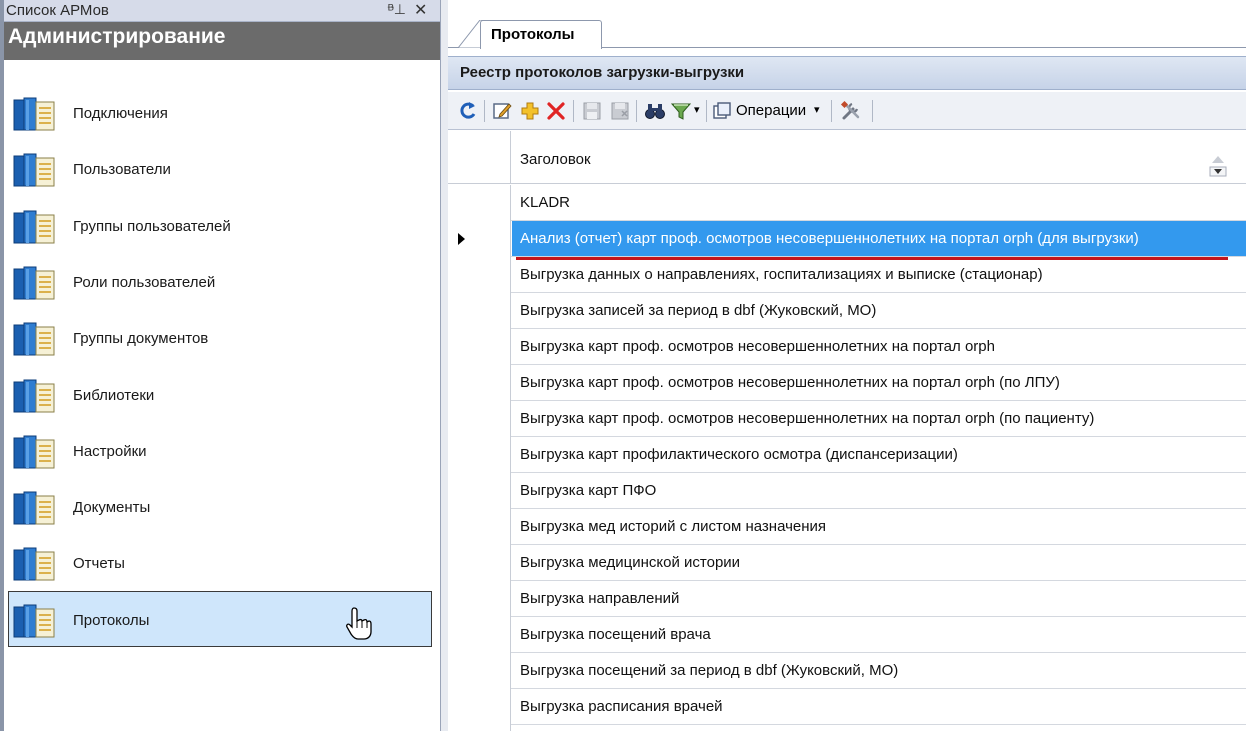  What do you see at coordinates (673, 526) in the screenshot?
I see `row-title-cell: Выгрузка мед историй с листом назначения` at bounding box center [673, 526].